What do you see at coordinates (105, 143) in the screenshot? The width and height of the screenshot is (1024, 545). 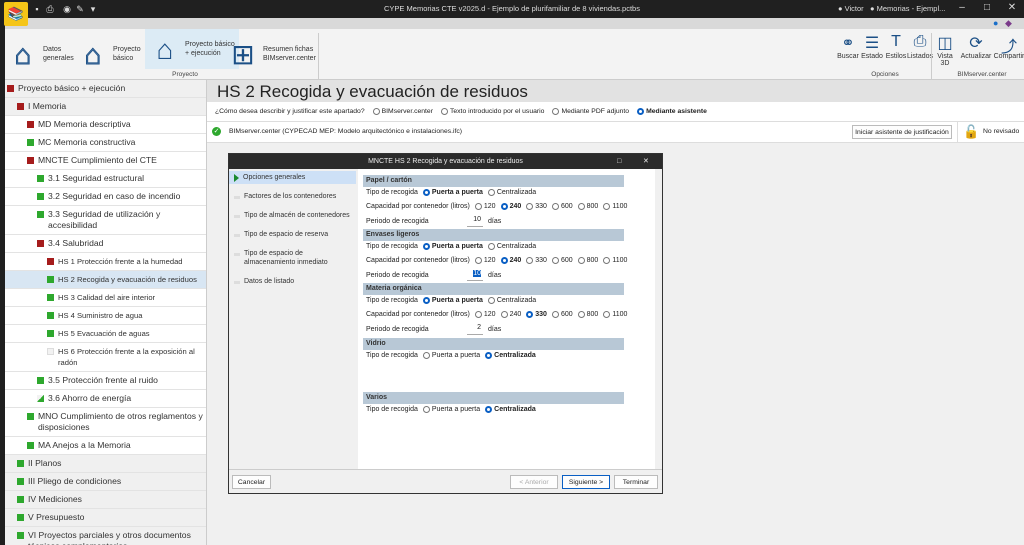 I see `tree-item: MC Memoria constructiva` at bounding box center [105, 143].